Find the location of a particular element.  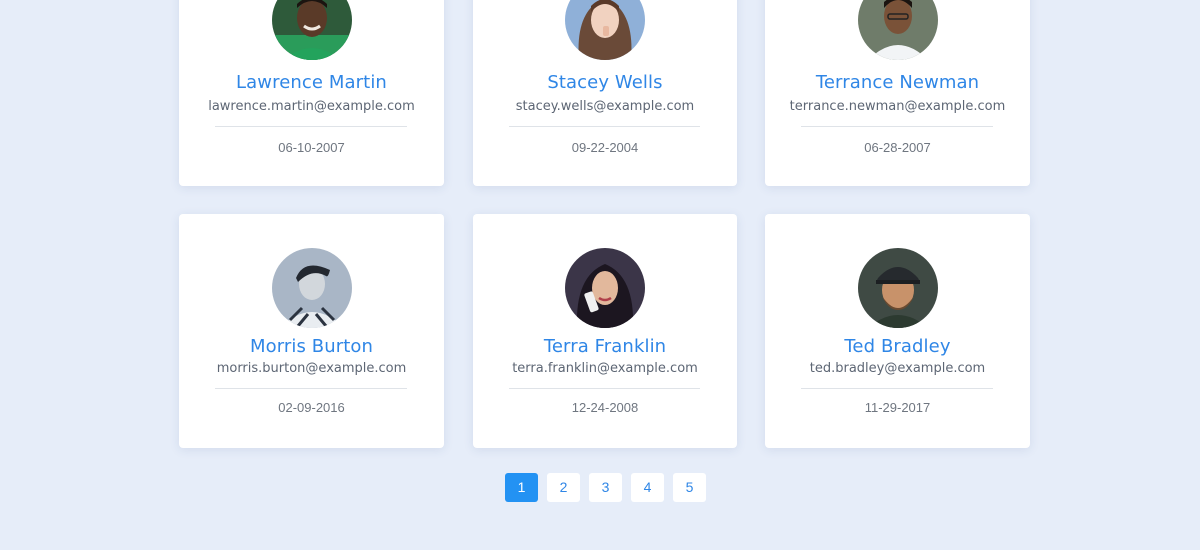

user-date: 12-24-2008 is located at coordinates (605, 407).